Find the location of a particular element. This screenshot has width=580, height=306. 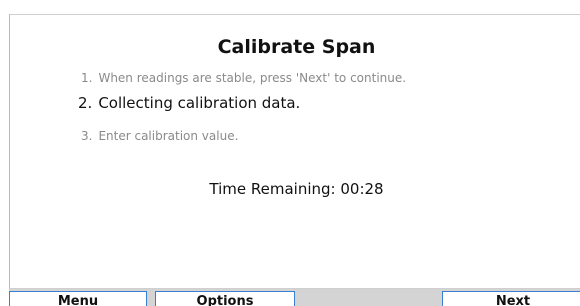

options-button: Options is located at coordinates (225, 298).